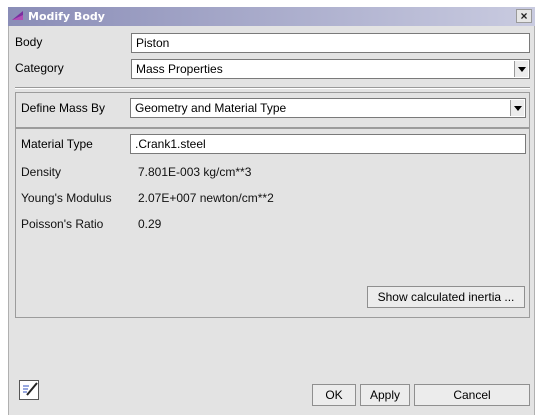 Image resolution: width=543 pixels, height=419 pixels. Describe the element at coordinates (41, 172) in the screenshot. I see `density-label: Density` at that location.